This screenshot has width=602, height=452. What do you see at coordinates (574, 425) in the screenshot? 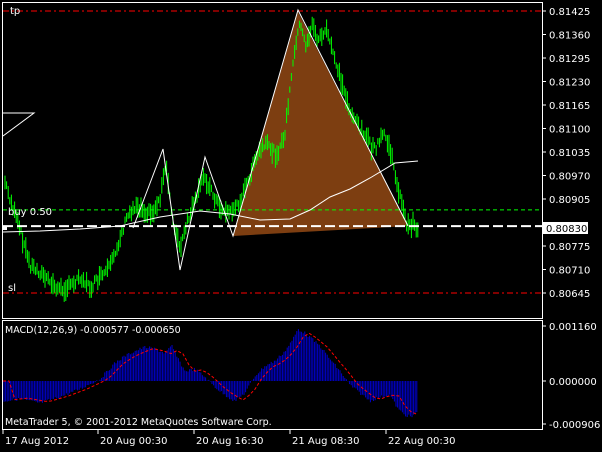
I see `macd-axis-label: -0.000906` at bounding box center [574, 425].